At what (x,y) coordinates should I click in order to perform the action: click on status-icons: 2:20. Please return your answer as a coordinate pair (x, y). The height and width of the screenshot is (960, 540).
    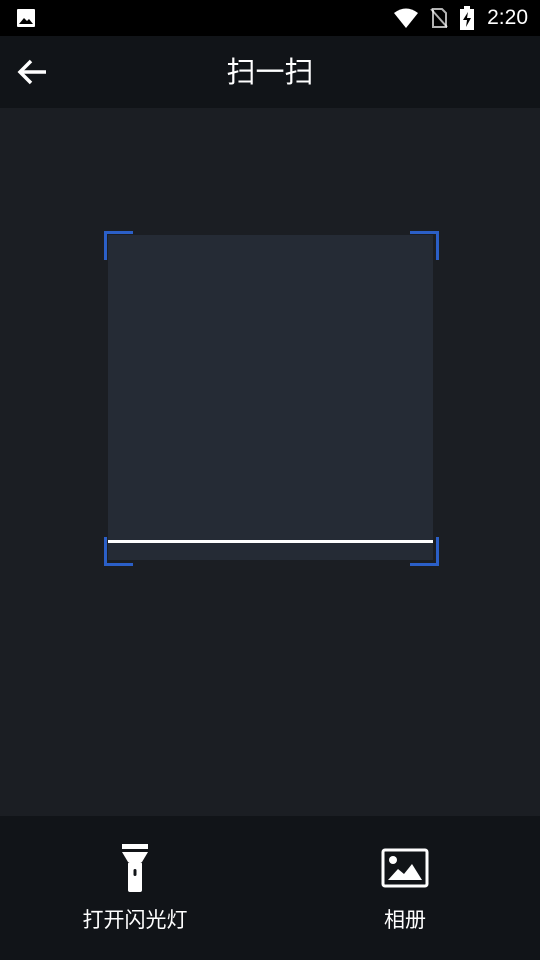
    Looking at the image, I should click on (460, 18).